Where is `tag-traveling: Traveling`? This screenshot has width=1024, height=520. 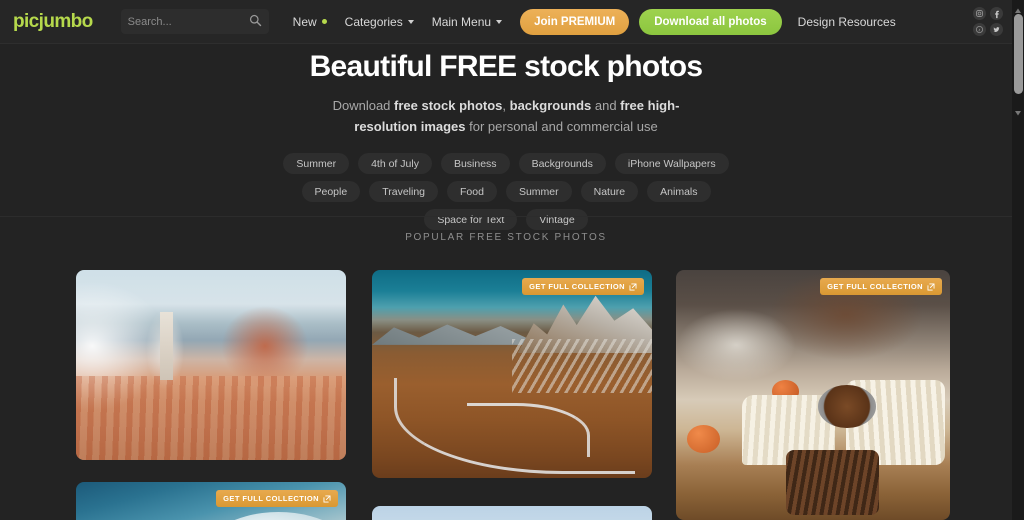
tag-traveling: Traveling is located at coordinates (403, 192).